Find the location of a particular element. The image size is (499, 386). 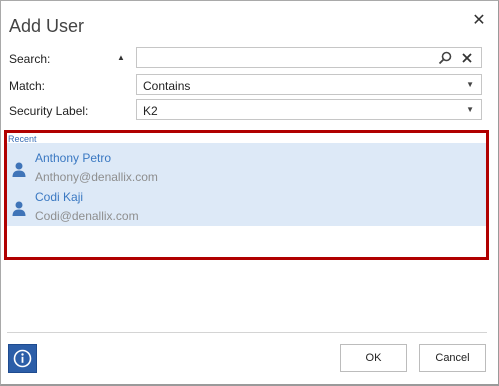

security-label-select: K2 ▼ is located at coordinates (309, 109).